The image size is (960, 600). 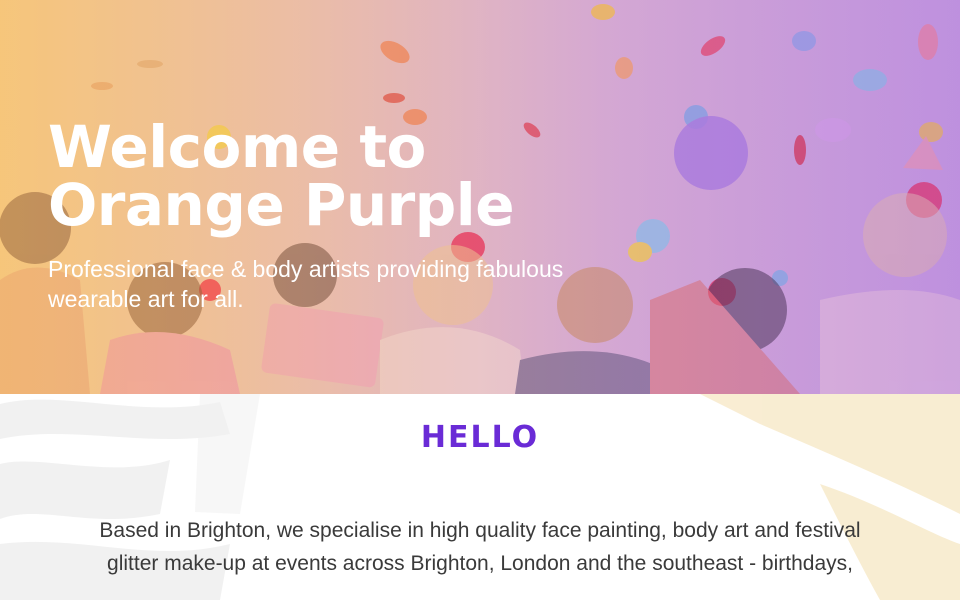 What do you see at coordinates (146, 299) in the screenshot?
I see `hero-subtitle-line: wearable art for all.` at bounding box center [146, 299].